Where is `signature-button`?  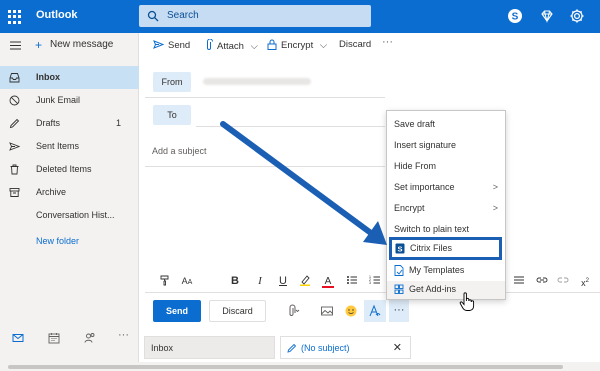 signature-button is located at coordinates (375, 311).